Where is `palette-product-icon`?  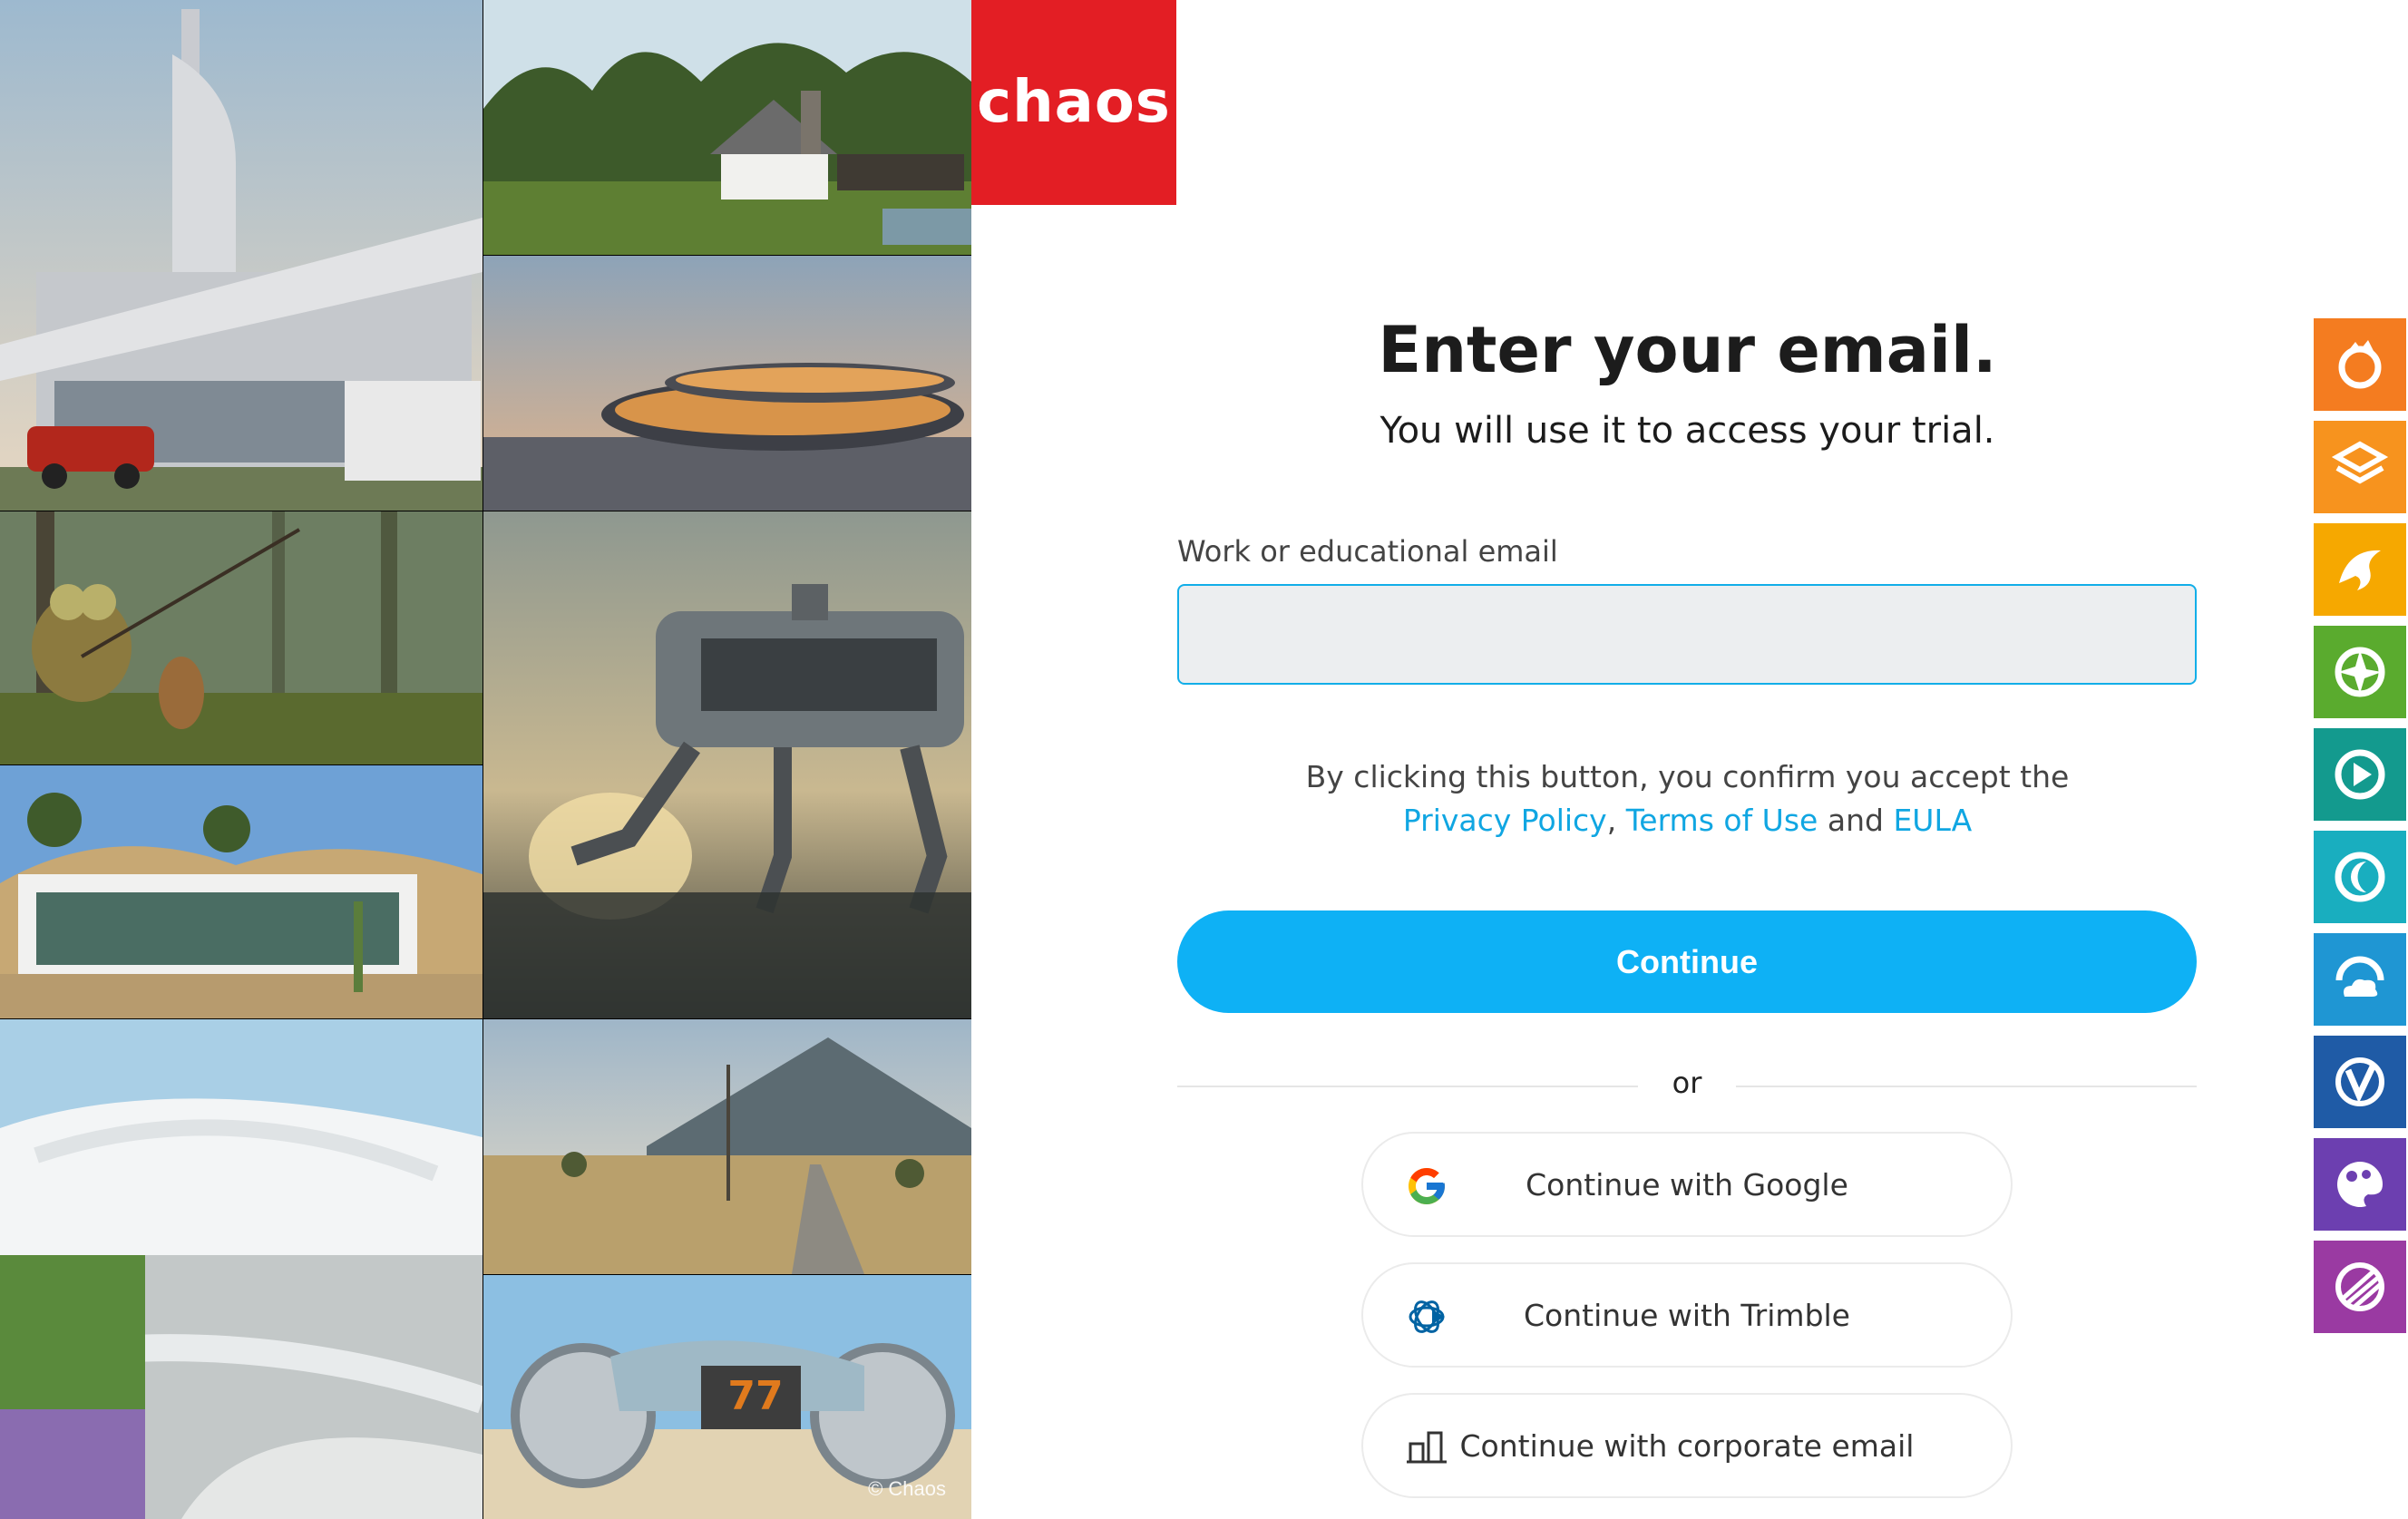
palette-product-icon is located at coordinates (2360, 1184).